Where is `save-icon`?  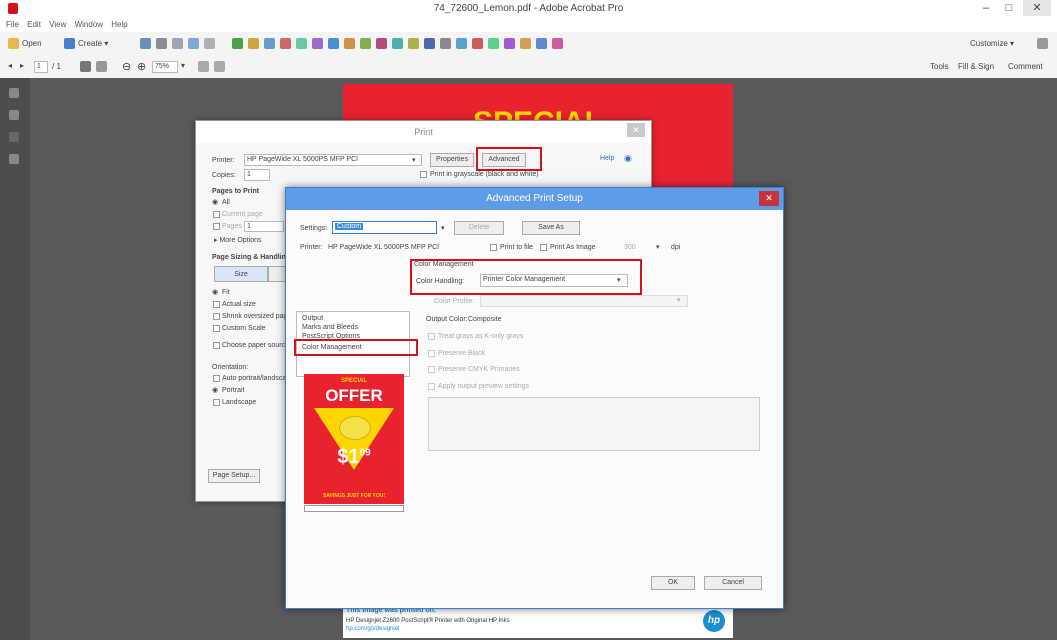 save-icon is located at coordinates (145, 43).